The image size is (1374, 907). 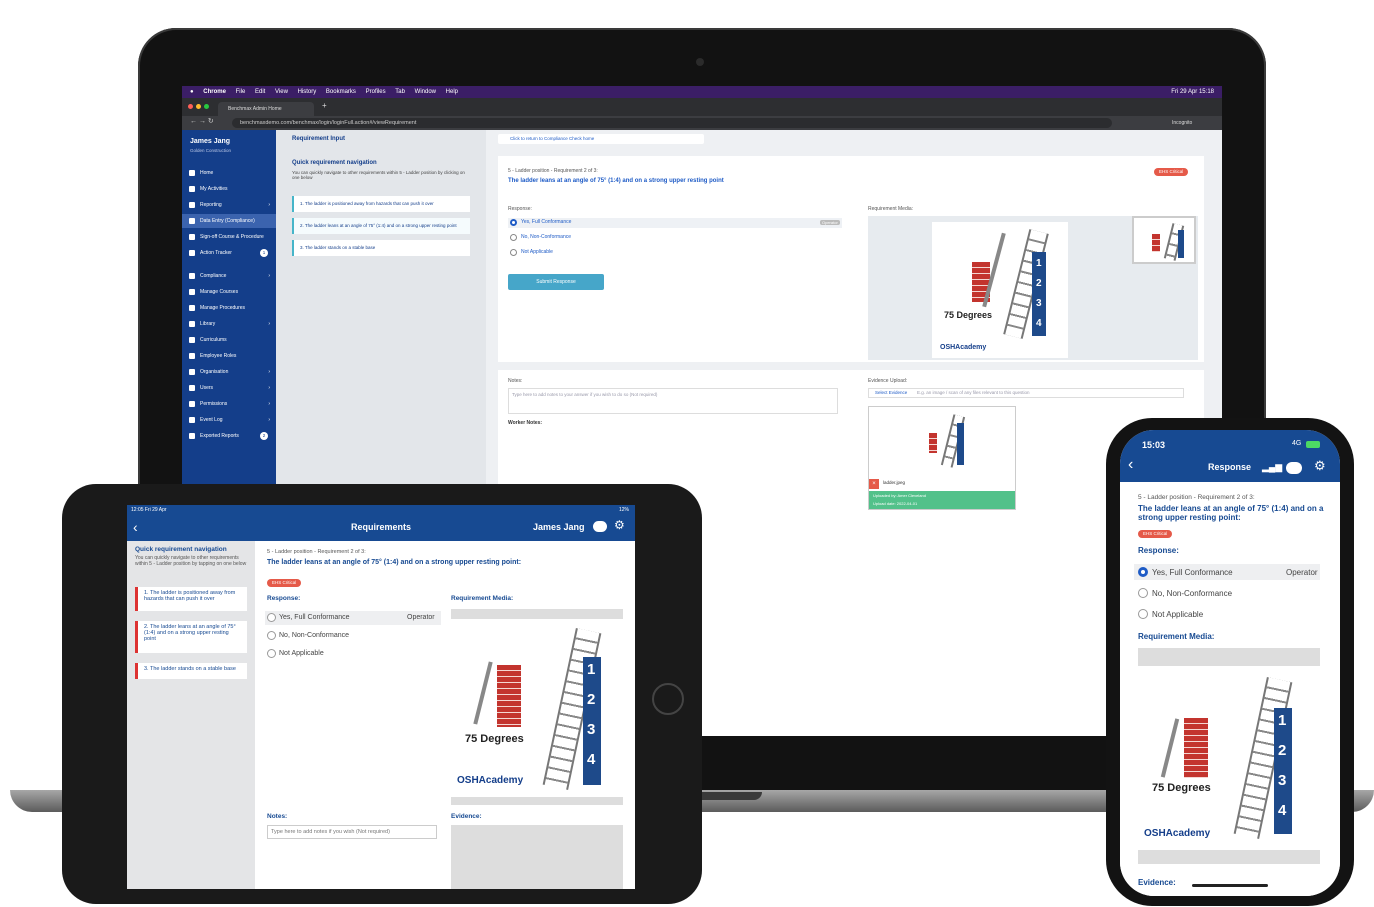 What do you see at coordinates (1000, 290) in the screenshot?
I see `ladder-illustration: 1 2 3 4 75 Degrees OSHAcademy` at bounding box center [1000, 290].